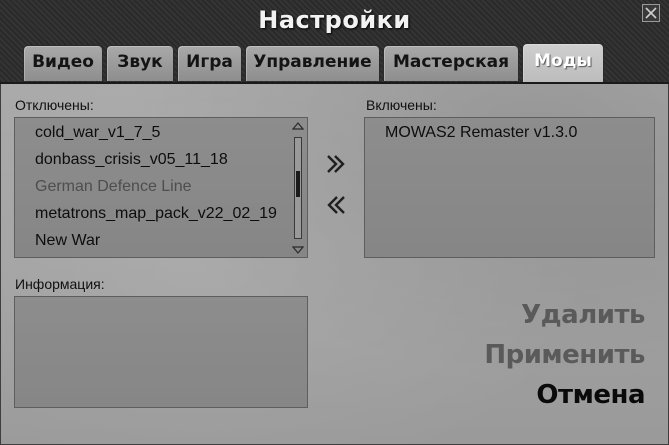  What do you see at coordinates (67, 241) in the screenshot?
I see `list-item: New War` at bounding box center [67, 241].